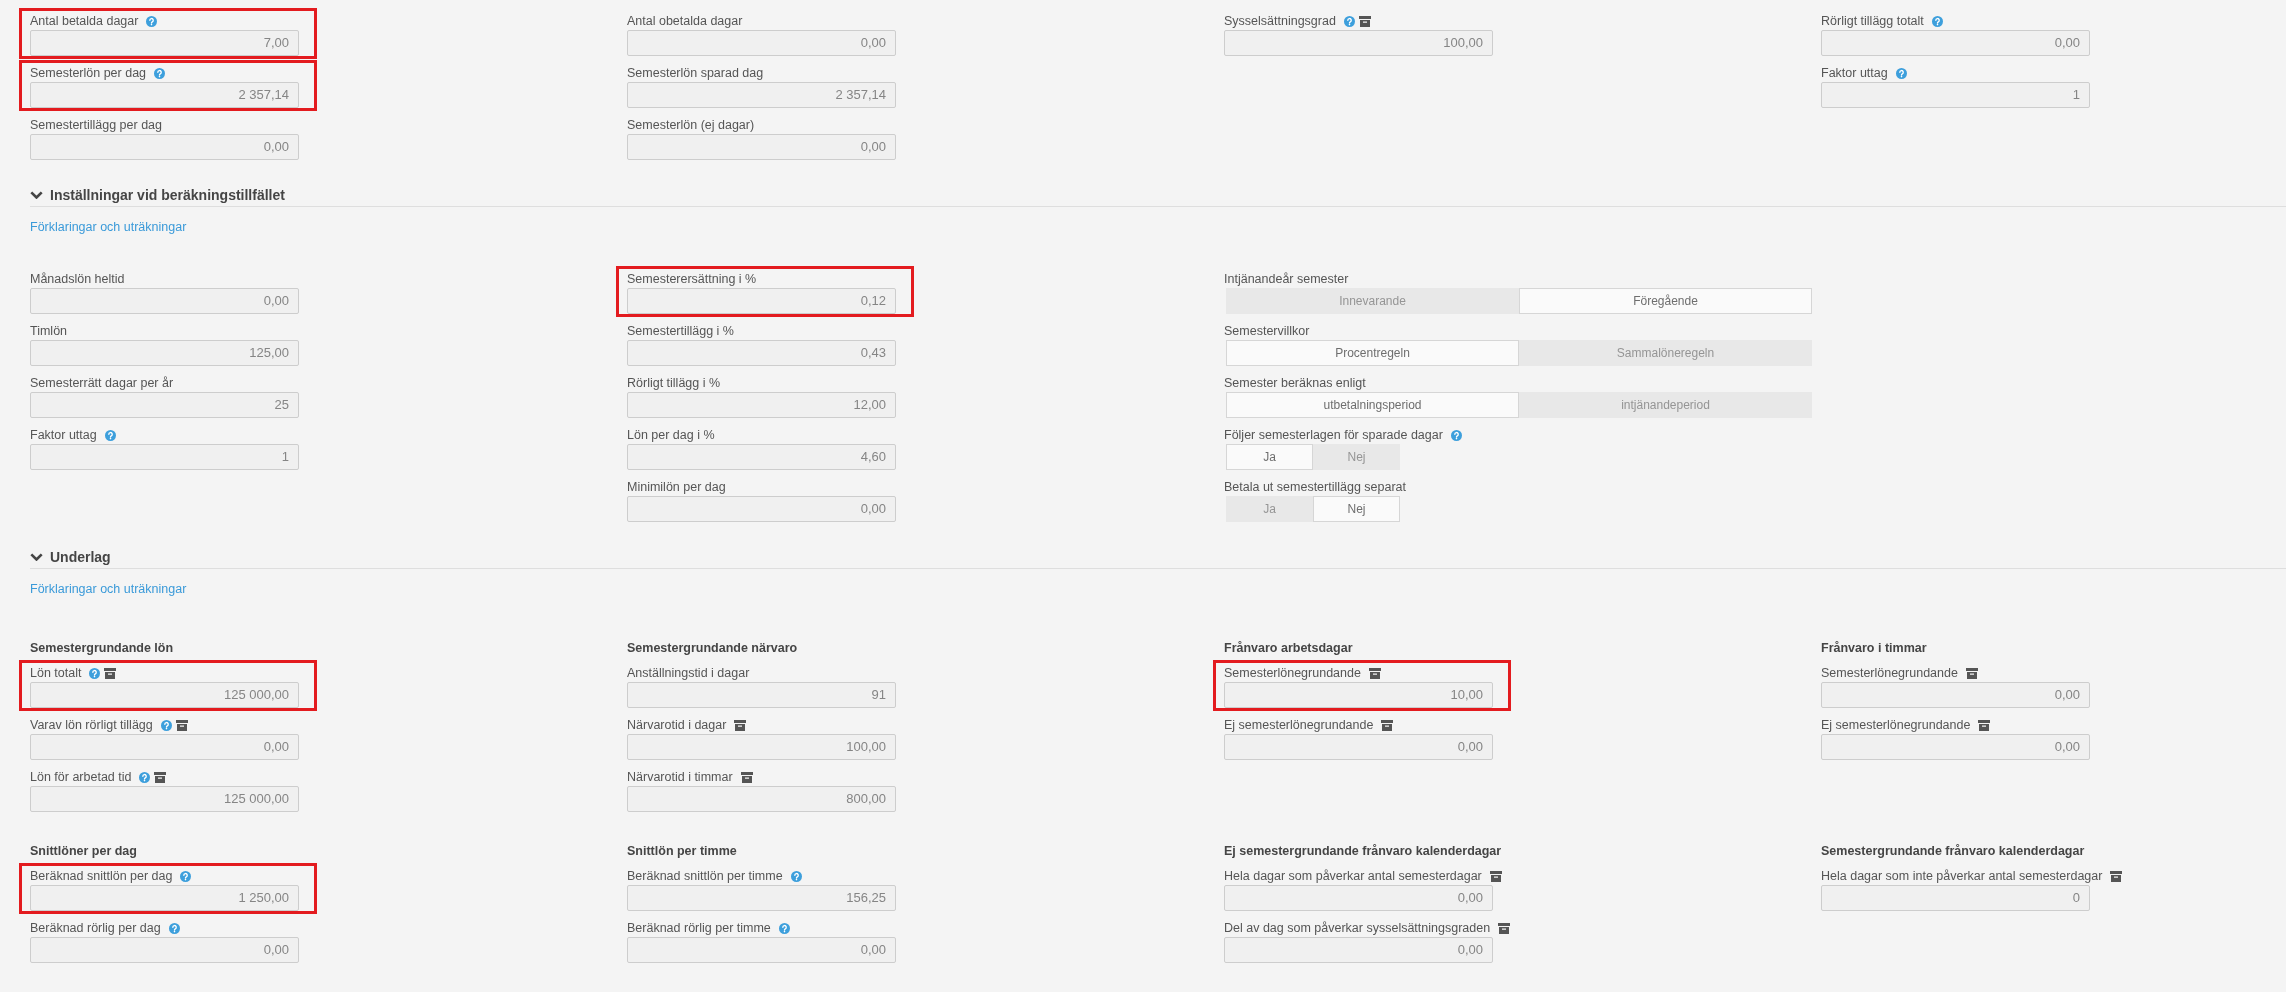 The image size is (2286, 992). I want to click on field-label: Semestervillkor, so click(1267, 331).